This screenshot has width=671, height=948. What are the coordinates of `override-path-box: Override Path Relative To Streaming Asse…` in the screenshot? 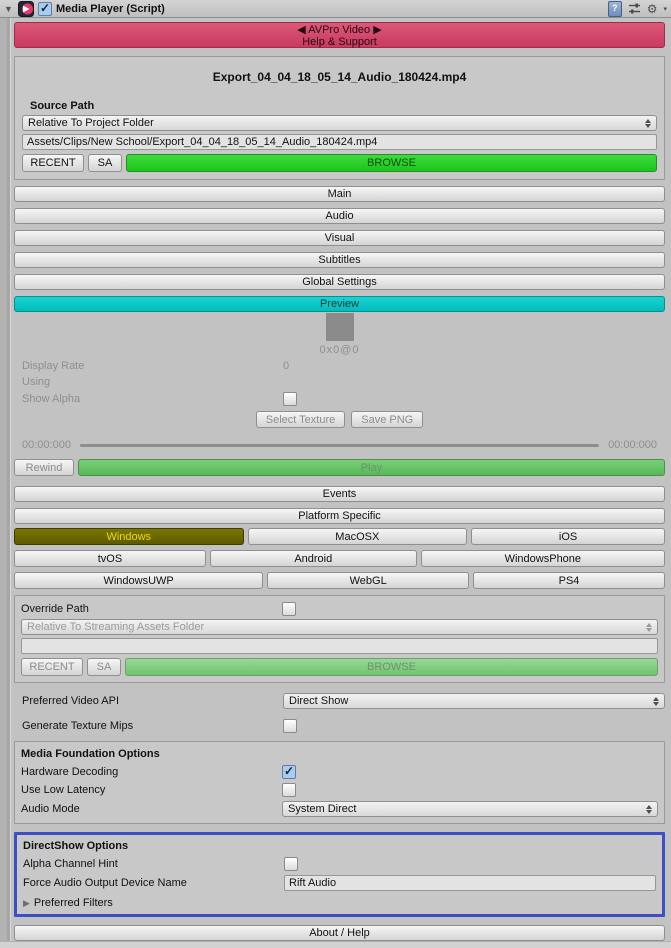 It's located at (339, 639).